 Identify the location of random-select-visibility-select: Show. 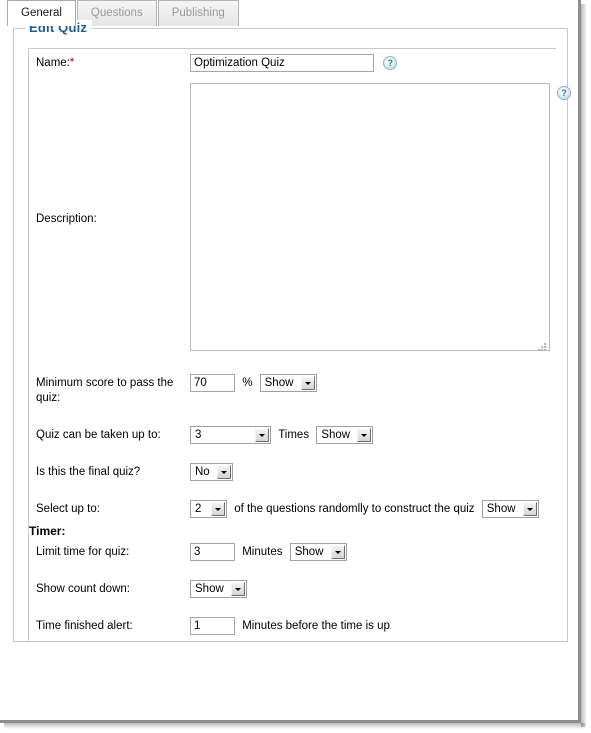
(510, 509).